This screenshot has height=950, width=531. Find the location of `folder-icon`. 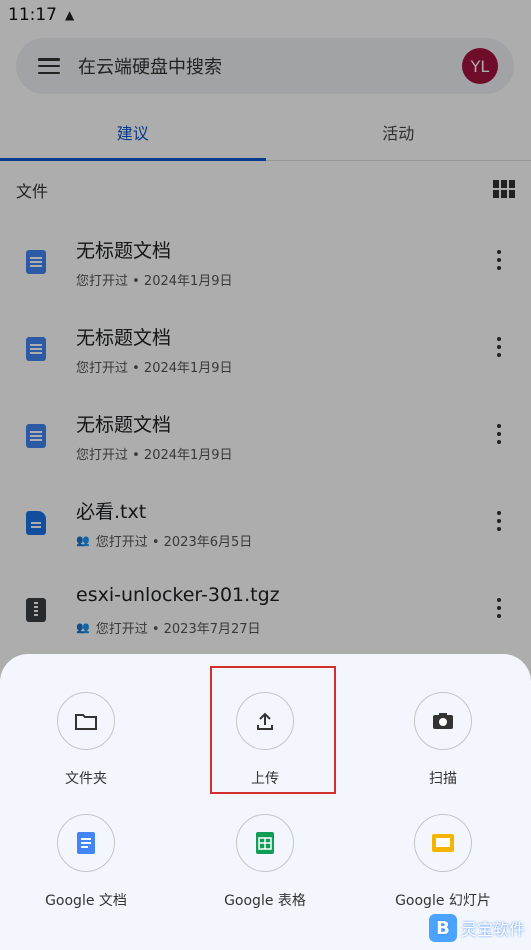

folder-icon is located at coordinates (86, 721).